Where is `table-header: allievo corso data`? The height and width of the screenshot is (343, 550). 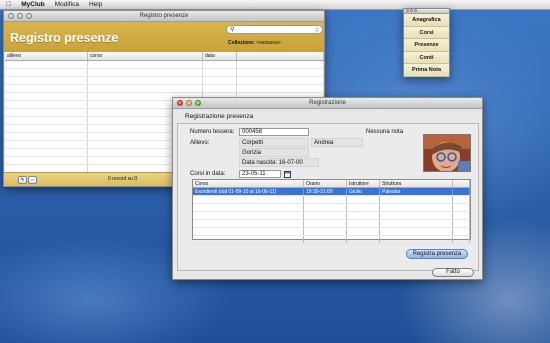 table-header: allievo corso data is located at coordinates (164, 56).